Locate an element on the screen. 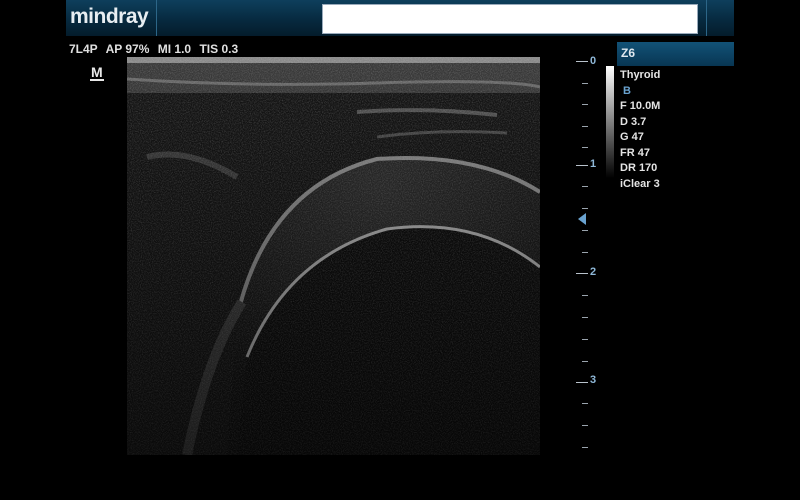 Image resolution: width=800 pixels, height=500 pixels. iclear-value: iClear 3 is located at coordinates (640, 183).